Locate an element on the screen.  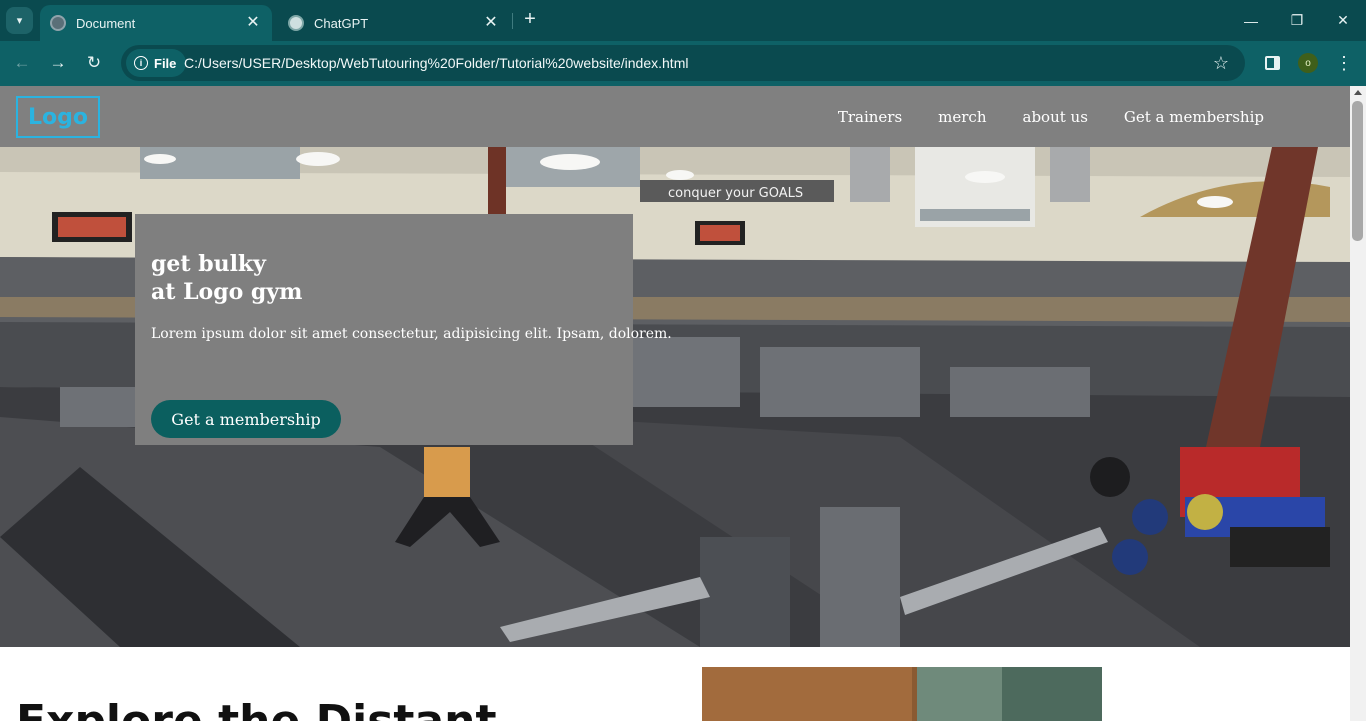
info-icon: i is located at coordinates (141, 63).